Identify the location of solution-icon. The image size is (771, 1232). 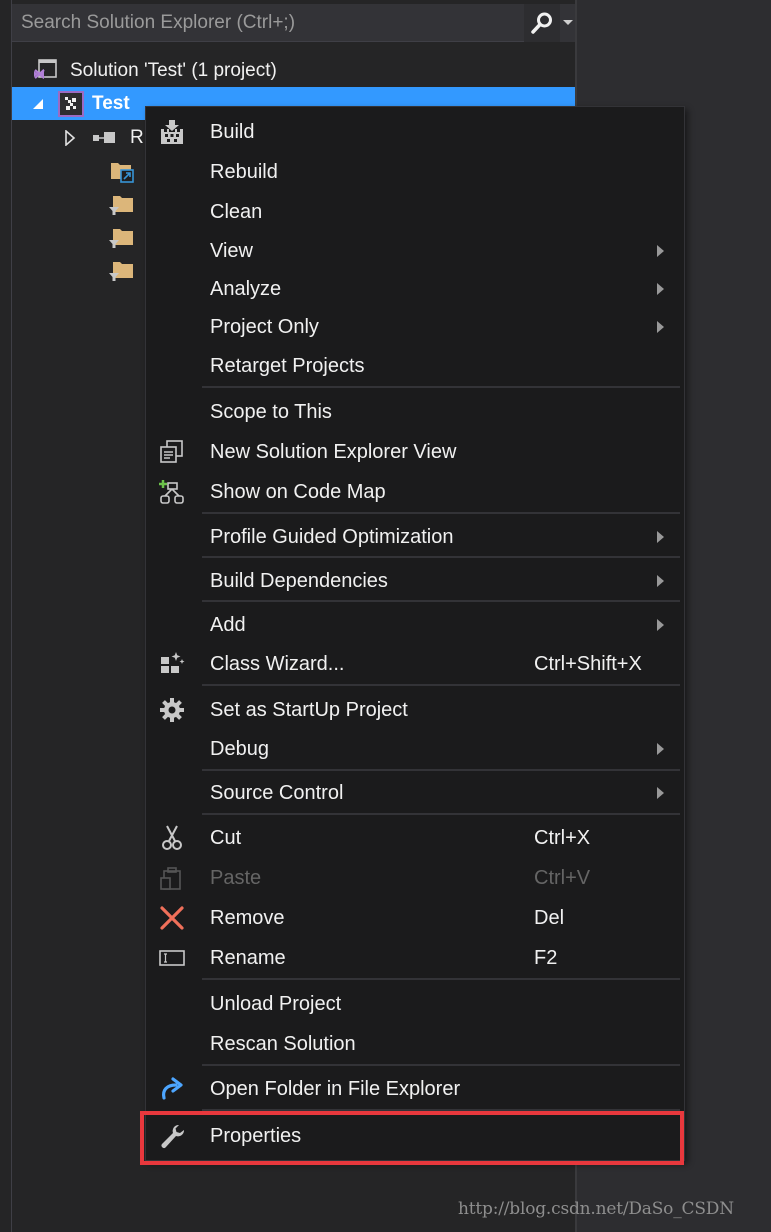
(45, 68).